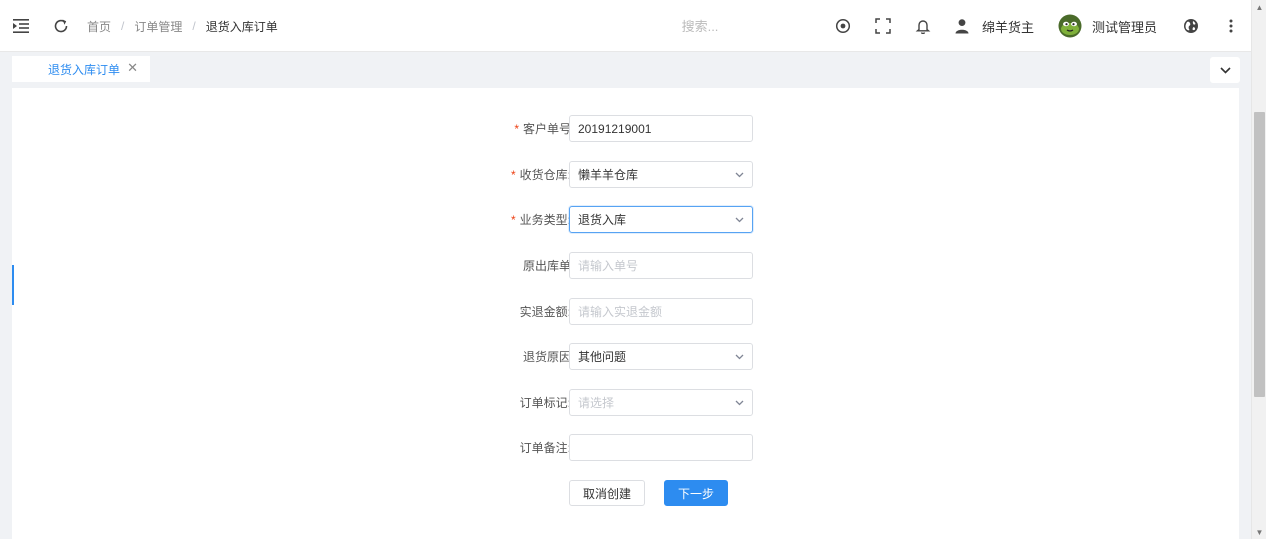 The image size is (1266, 539). Describe the element at coordinates (1125, 27) in the screenshot. I see `admin-name: 测试管理员` at that location.